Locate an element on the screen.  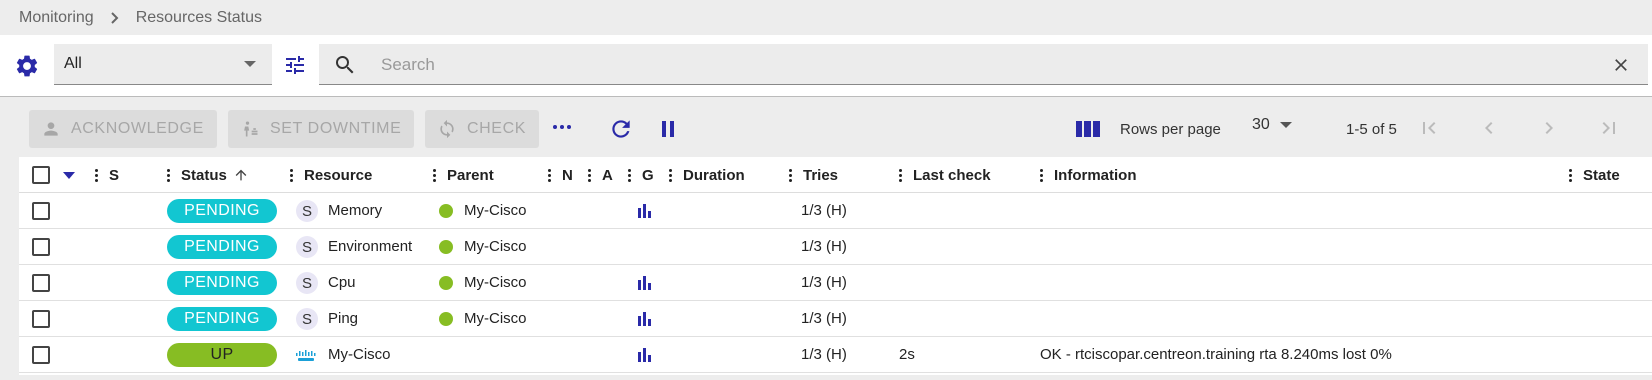
sync-icon is located at coordinates (447, 129).